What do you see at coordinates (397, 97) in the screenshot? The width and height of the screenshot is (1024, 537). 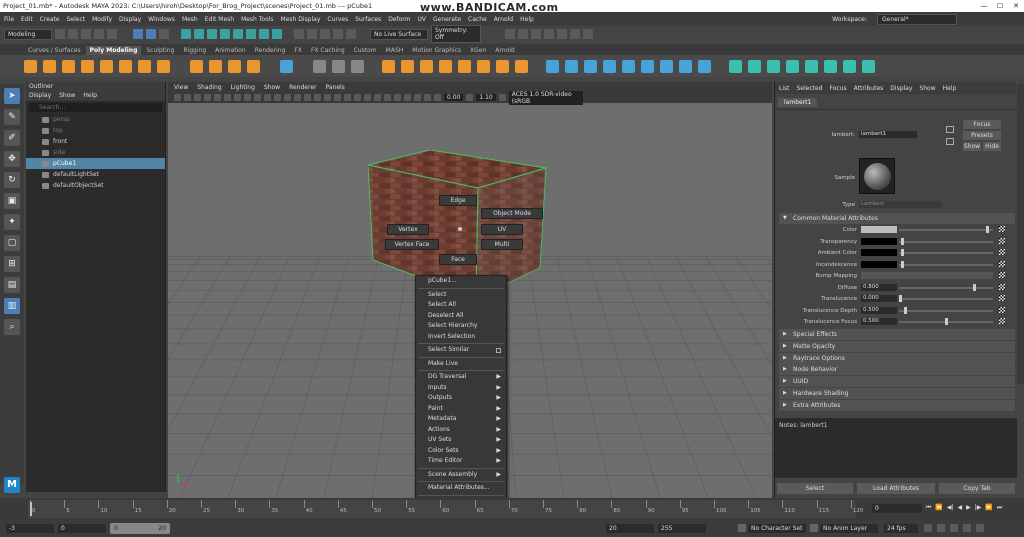 I see `isolate-select-icon` at bounding box center [397, 97].